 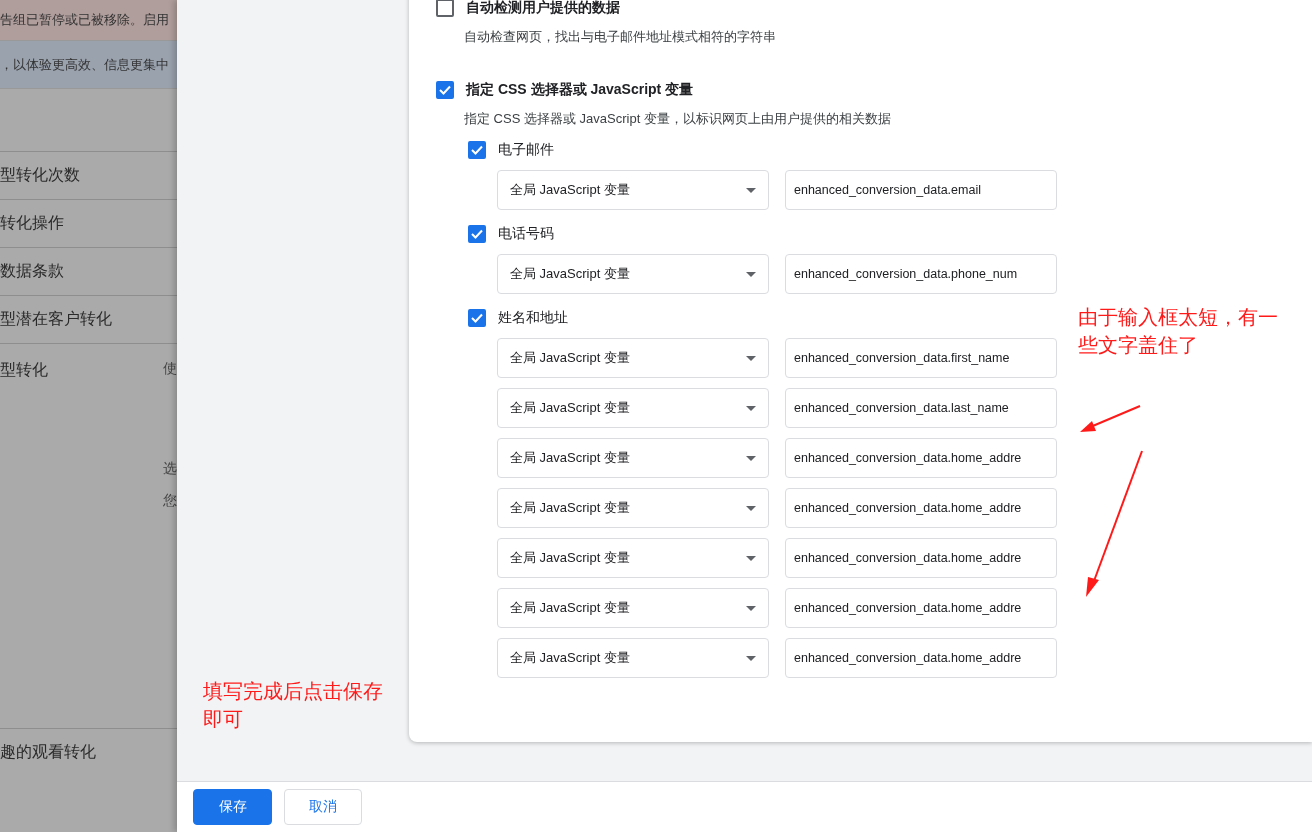 What do you see at coordinates (921, 408) in the screenshot?
I see `variable-input: enhanced_conversion_data.last_name` at bounding box center [921, 408].